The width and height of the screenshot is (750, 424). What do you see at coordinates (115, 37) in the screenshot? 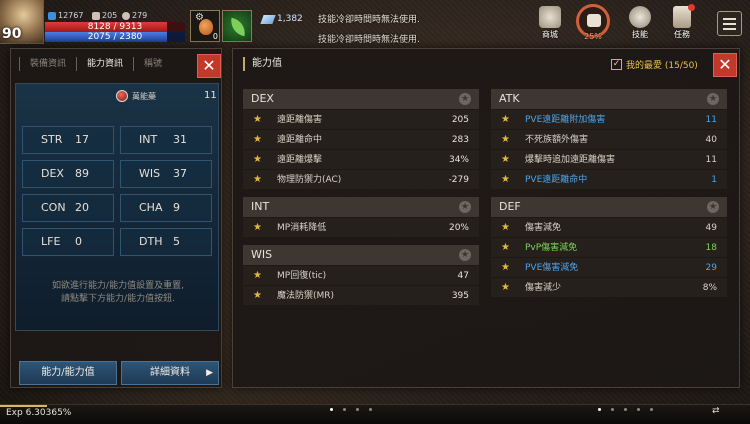
I see `mp-bar: 2075 / 2380` at bounding box center [115, 37].